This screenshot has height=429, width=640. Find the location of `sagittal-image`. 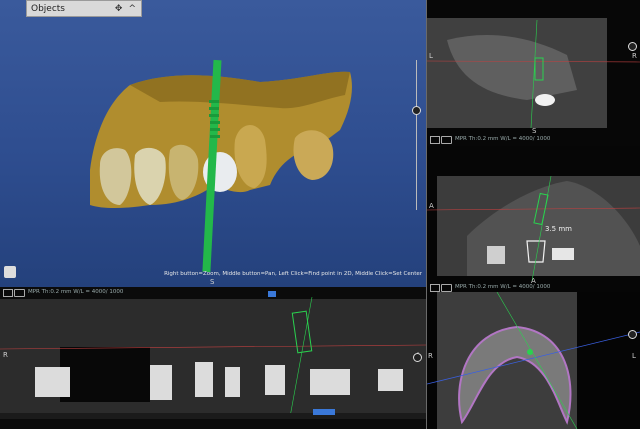

sagittal-image is located at coordinates (533, 219).